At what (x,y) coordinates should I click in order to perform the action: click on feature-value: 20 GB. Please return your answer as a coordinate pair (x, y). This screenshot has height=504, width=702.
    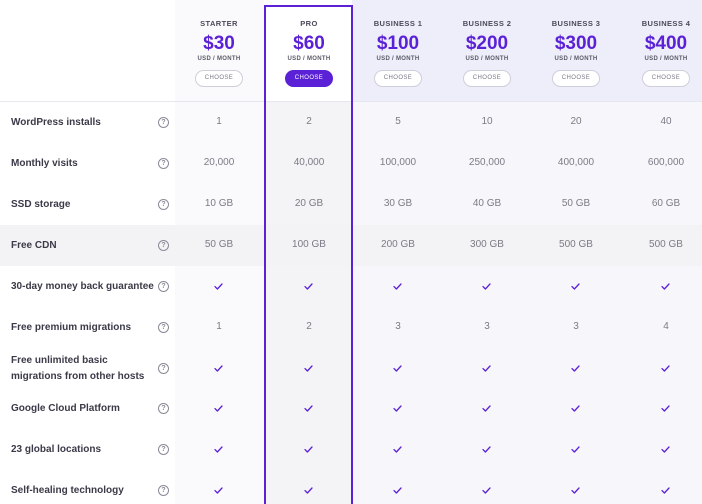
    Looking at the image, I should click on (309, 203).